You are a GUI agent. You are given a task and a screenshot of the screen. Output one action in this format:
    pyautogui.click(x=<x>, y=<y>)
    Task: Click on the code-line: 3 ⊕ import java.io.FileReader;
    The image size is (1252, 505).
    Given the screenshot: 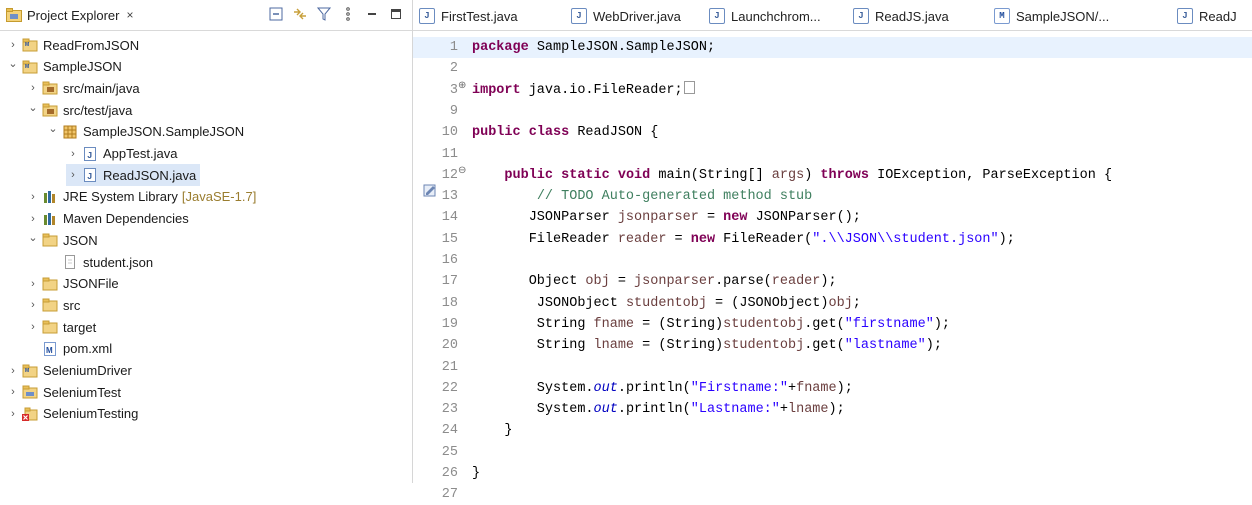 What is the action you would take?
    pyautogui.click(x=832, y=90)
    